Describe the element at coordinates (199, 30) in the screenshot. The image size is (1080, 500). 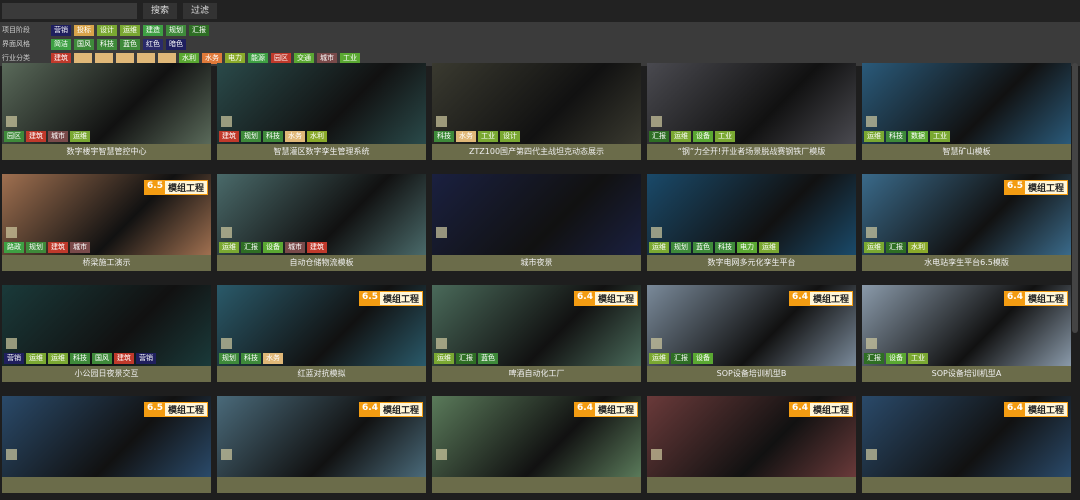
I see `filter-tag: 汇报` at that location.